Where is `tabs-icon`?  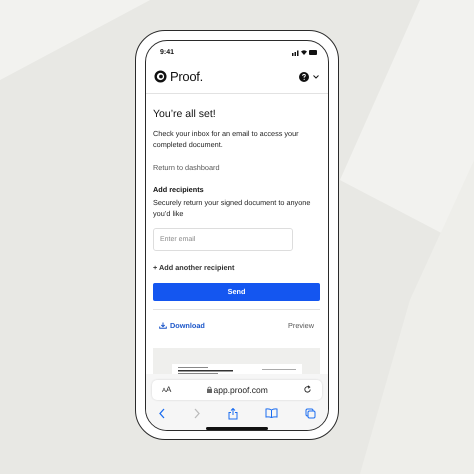 tabs-icon is located at coordinates (310, 413).